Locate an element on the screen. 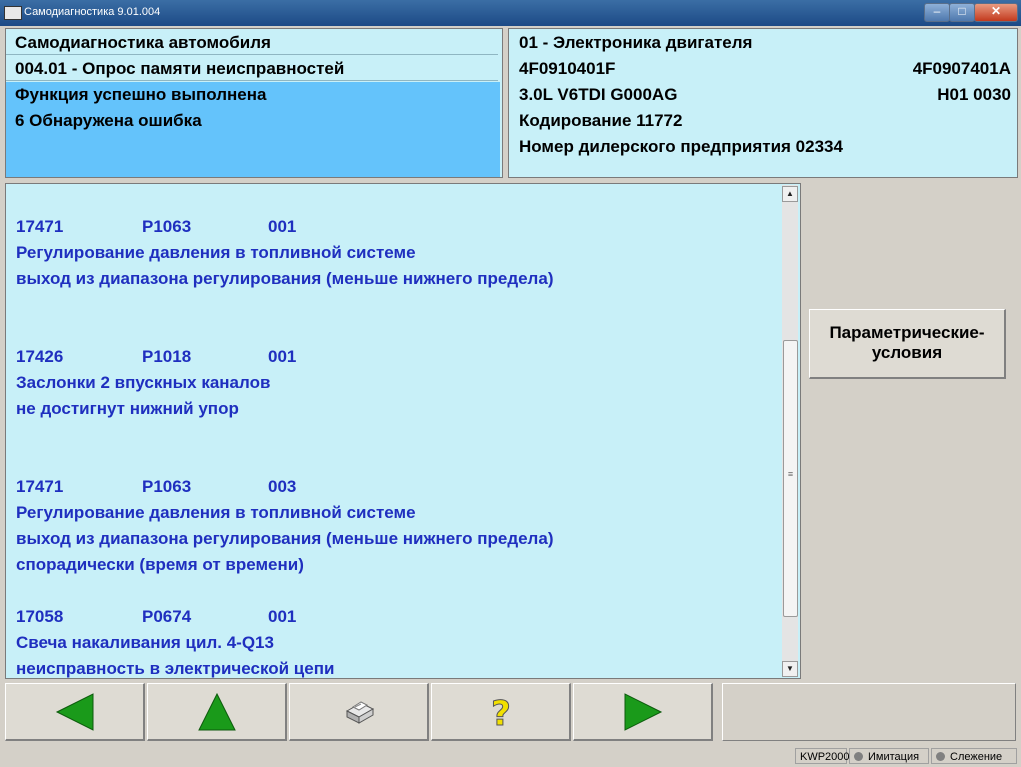 The width and height of the screenshot is (1021, 767). help-button: ? is located at coordinates (501, 712).